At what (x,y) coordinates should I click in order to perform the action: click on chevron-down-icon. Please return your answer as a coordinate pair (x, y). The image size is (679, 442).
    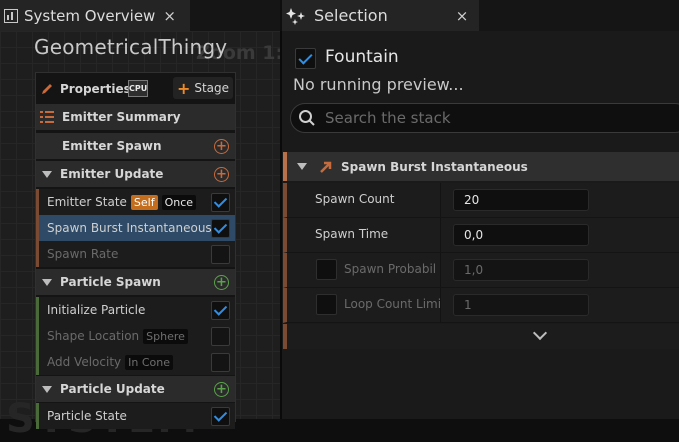
    Looking at the image, I should click on (540, 333).